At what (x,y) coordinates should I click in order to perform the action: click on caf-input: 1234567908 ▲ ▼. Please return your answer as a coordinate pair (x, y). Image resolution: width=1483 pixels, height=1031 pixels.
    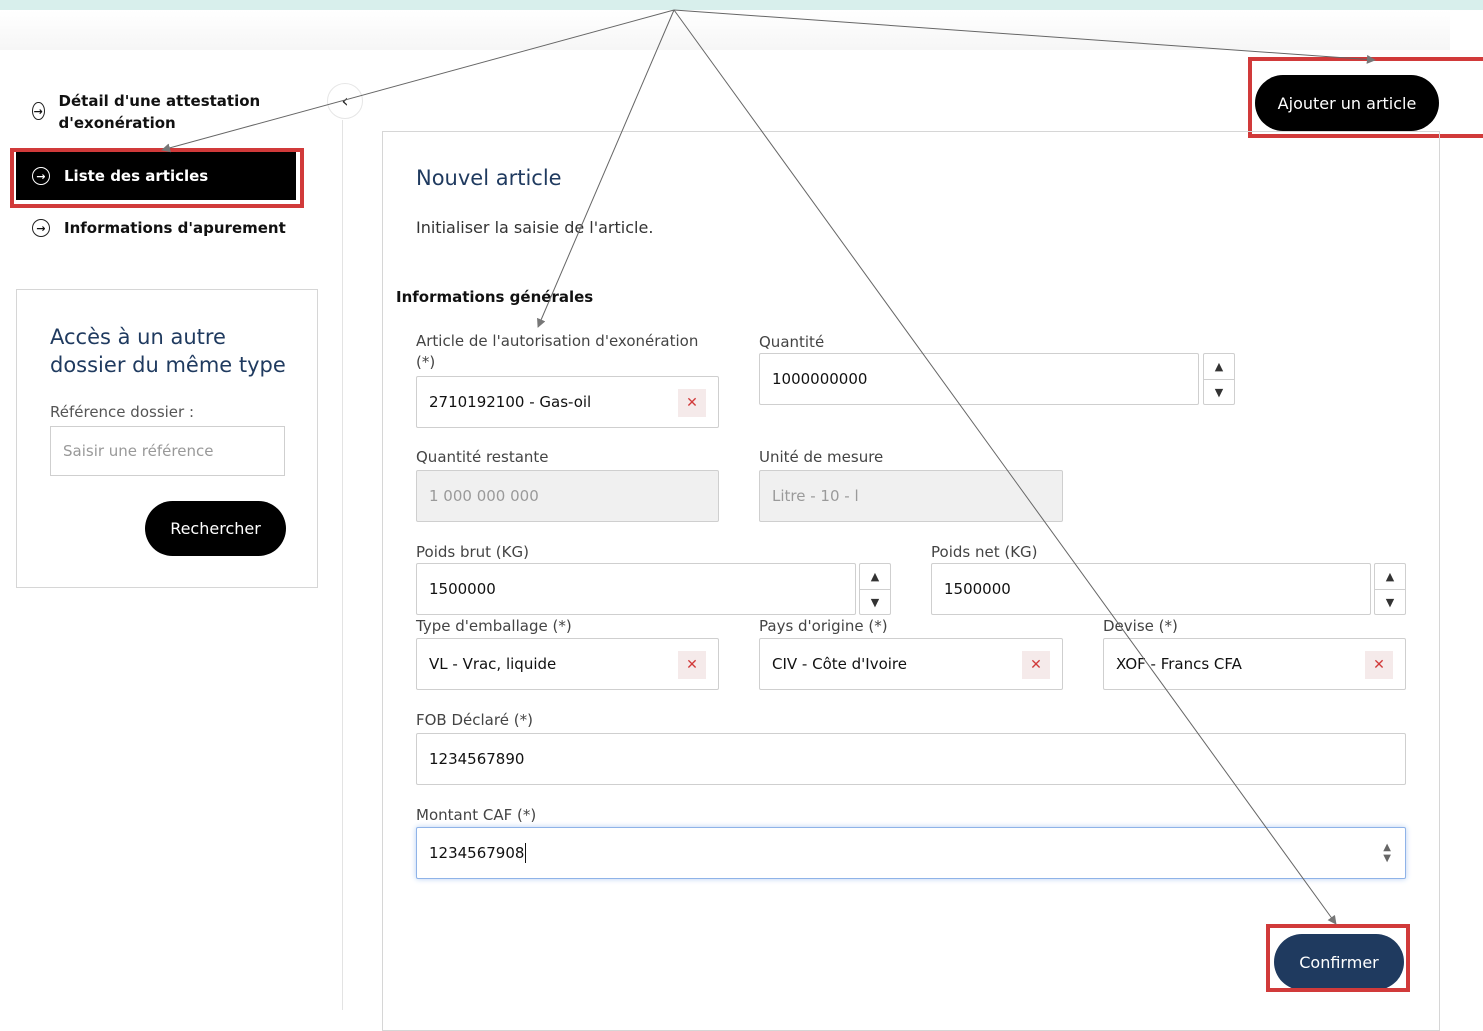
    Looking at the image, I should click on (911, 853).